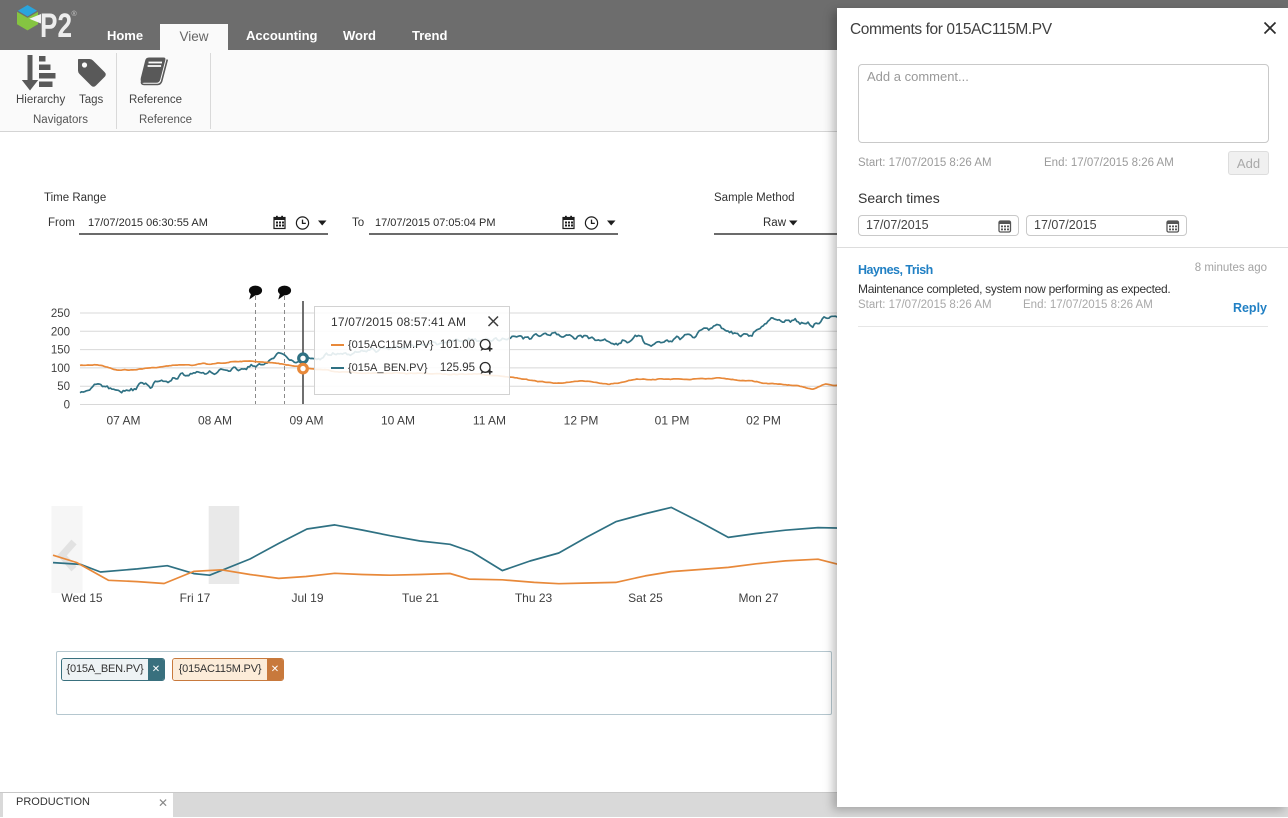  I want to click on svg-text: 10 AM, so click(398, 421).